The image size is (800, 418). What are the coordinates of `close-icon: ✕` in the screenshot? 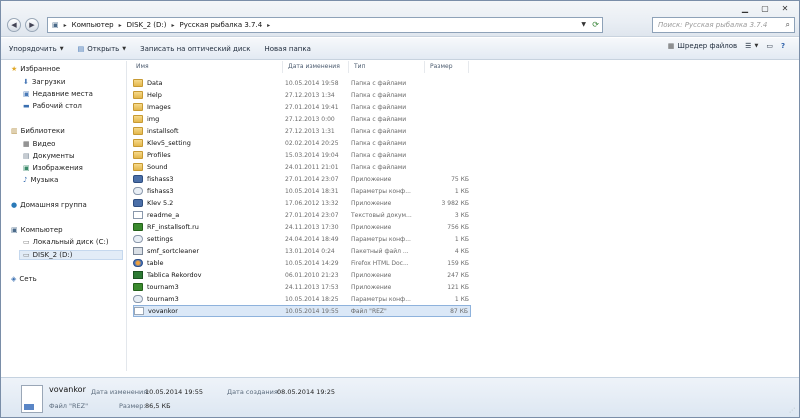 It's located at (785, 8).